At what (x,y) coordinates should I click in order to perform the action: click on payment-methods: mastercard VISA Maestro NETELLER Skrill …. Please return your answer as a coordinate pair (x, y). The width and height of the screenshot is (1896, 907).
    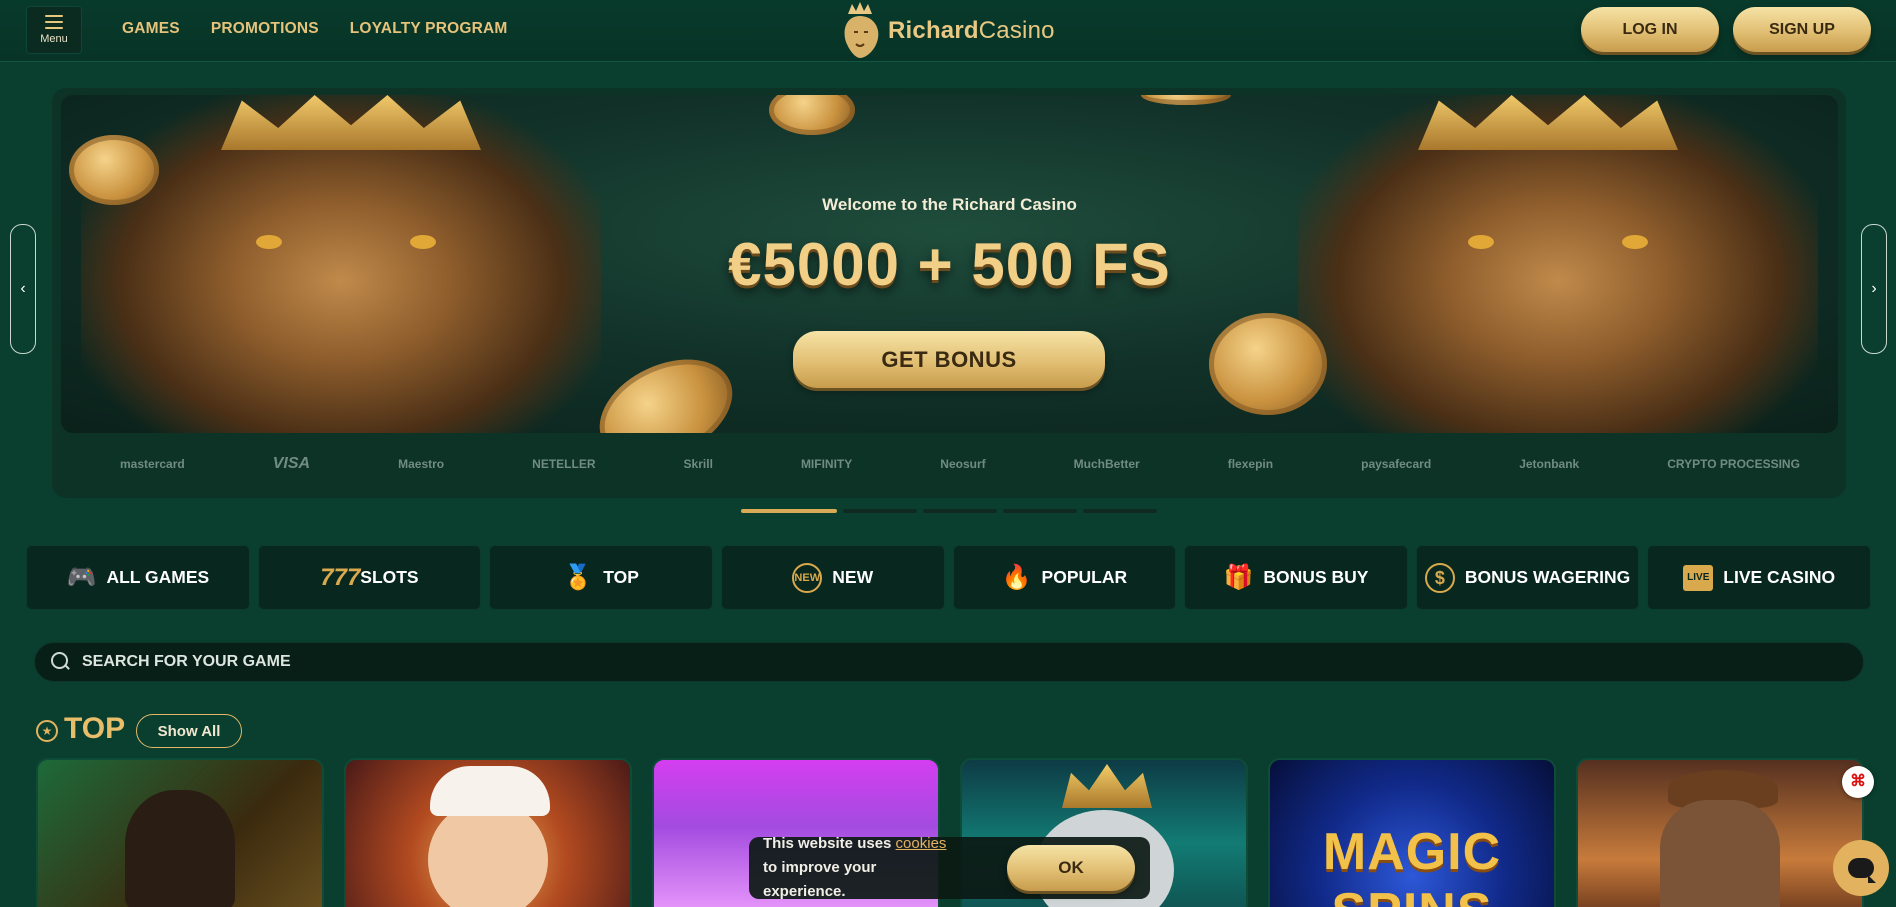
    Looking at the image, I should click on (960, 464).